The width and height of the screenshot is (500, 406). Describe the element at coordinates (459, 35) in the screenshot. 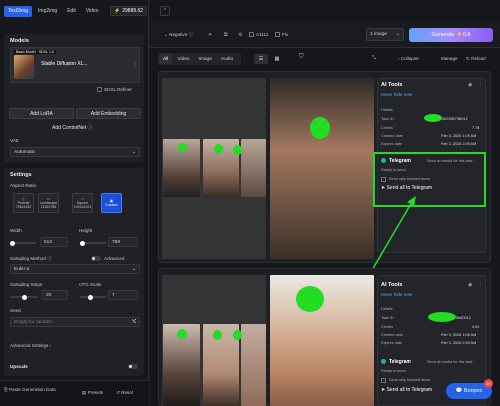

I see `bolt-icon: ⚡` at that location.